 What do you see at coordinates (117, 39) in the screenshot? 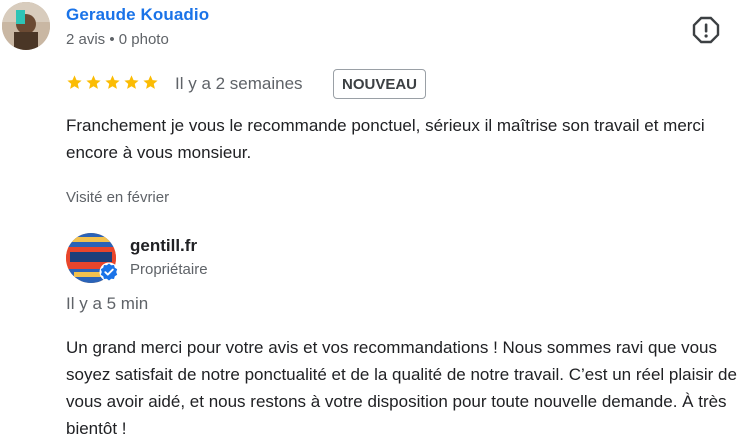
I see `reviewer-stats: 2 avis • 0 photo` at bounding box center [117, 39].